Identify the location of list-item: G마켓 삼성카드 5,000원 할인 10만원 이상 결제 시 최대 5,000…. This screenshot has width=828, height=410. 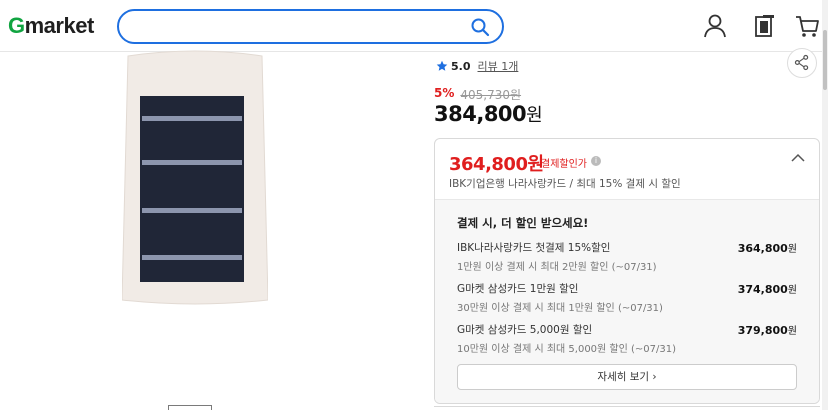
(627, 340).